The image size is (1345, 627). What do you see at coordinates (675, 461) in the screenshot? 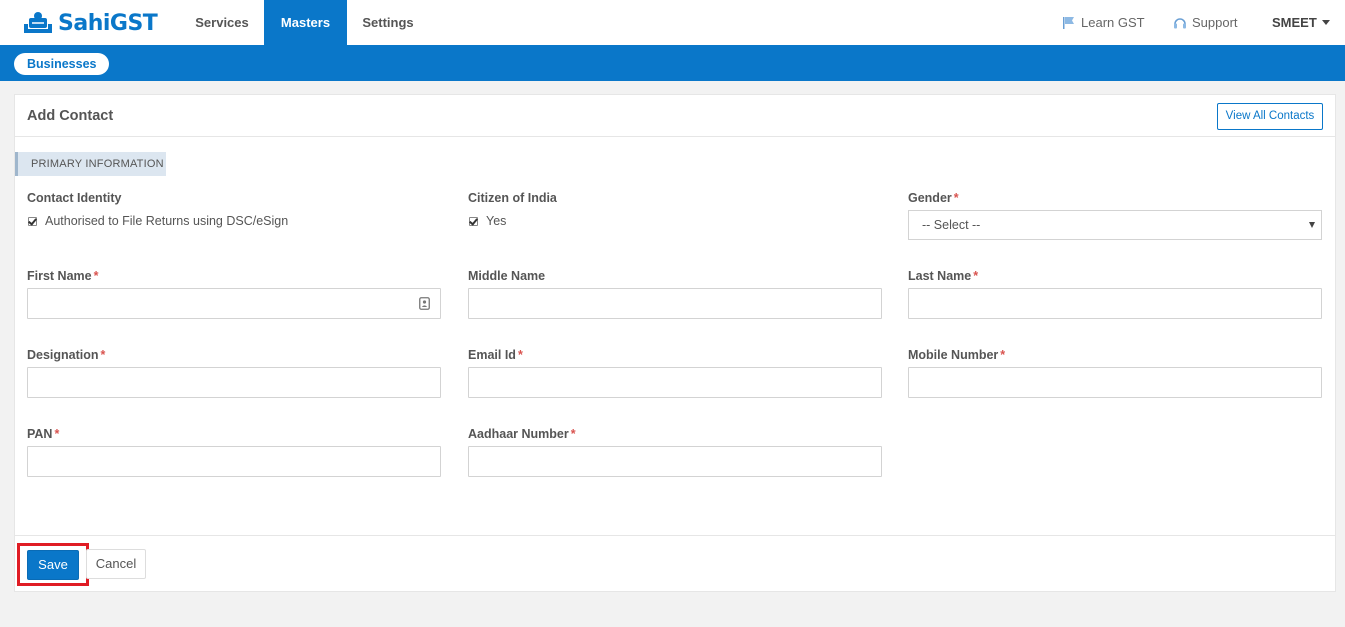
I see `aadhaar-input` at bounding box center [675, 461].